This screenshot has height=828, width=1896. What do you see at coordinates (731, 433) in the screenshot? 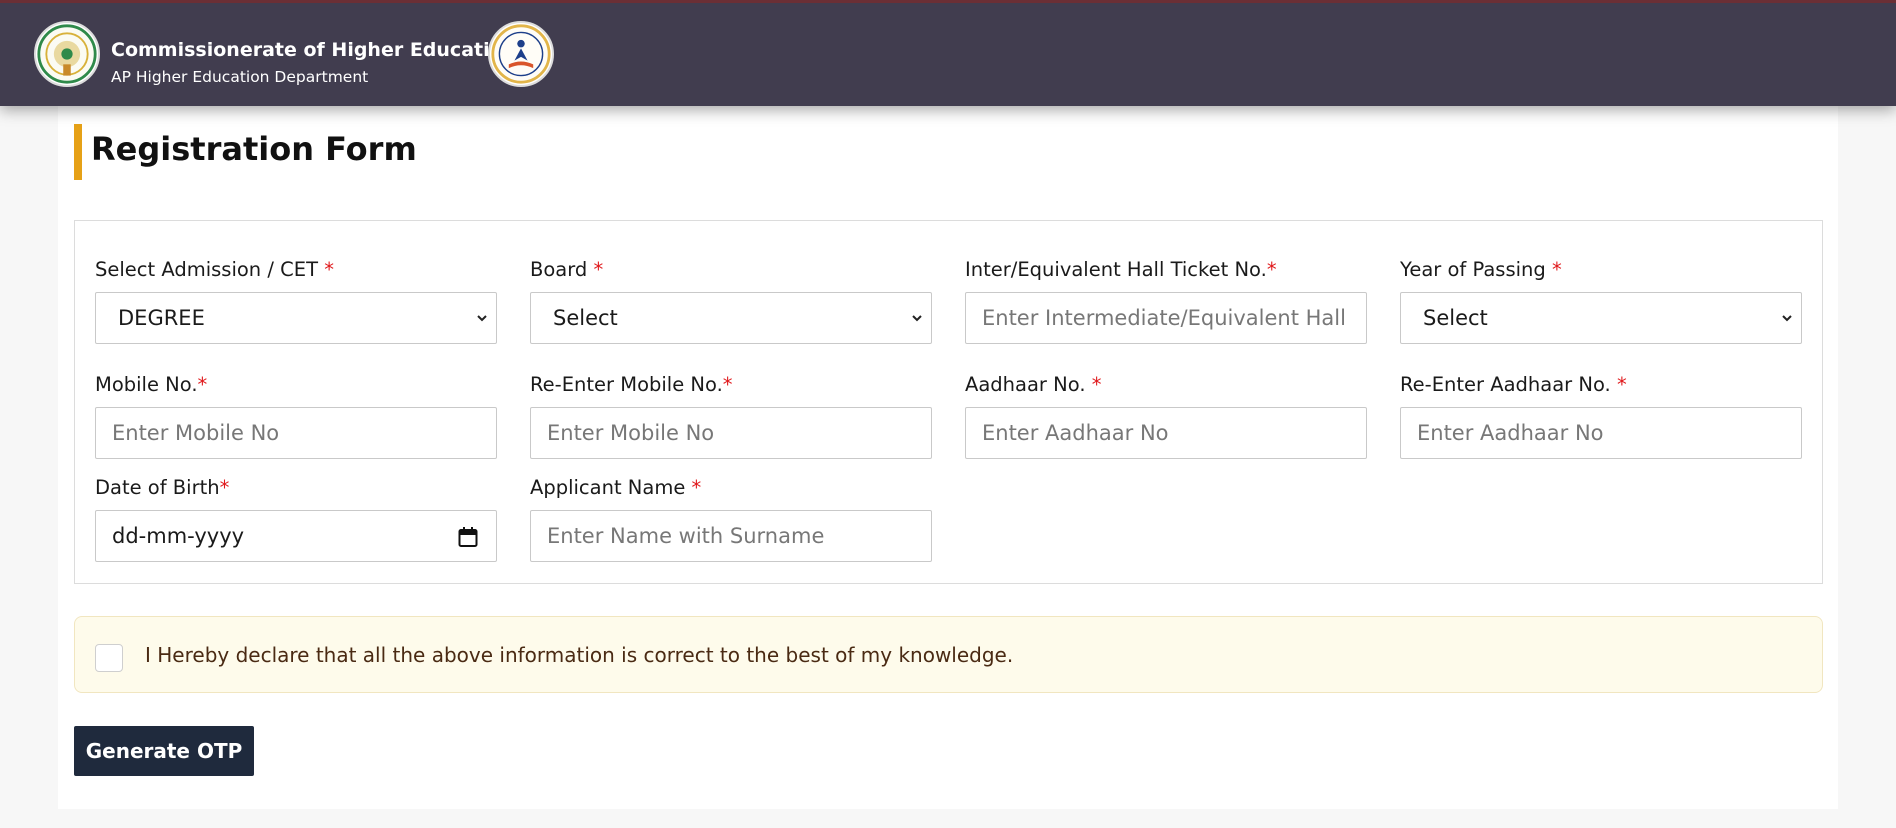
I see `re-mobile-input: Enter Mobile No` at bounding box center [731, 433].